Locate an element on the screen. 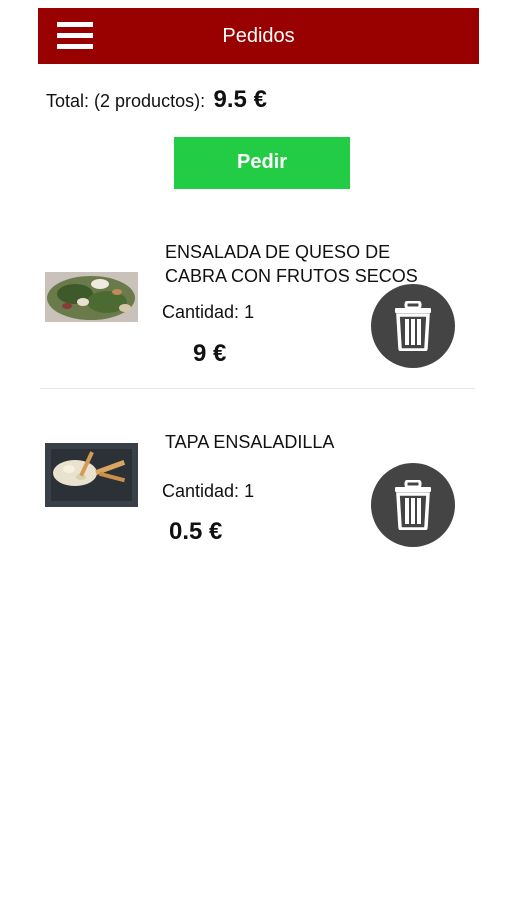 Image resolution: width=507 pixels, height=900 pixels. app-header: Pedidos is located at coordinates (258, 36).